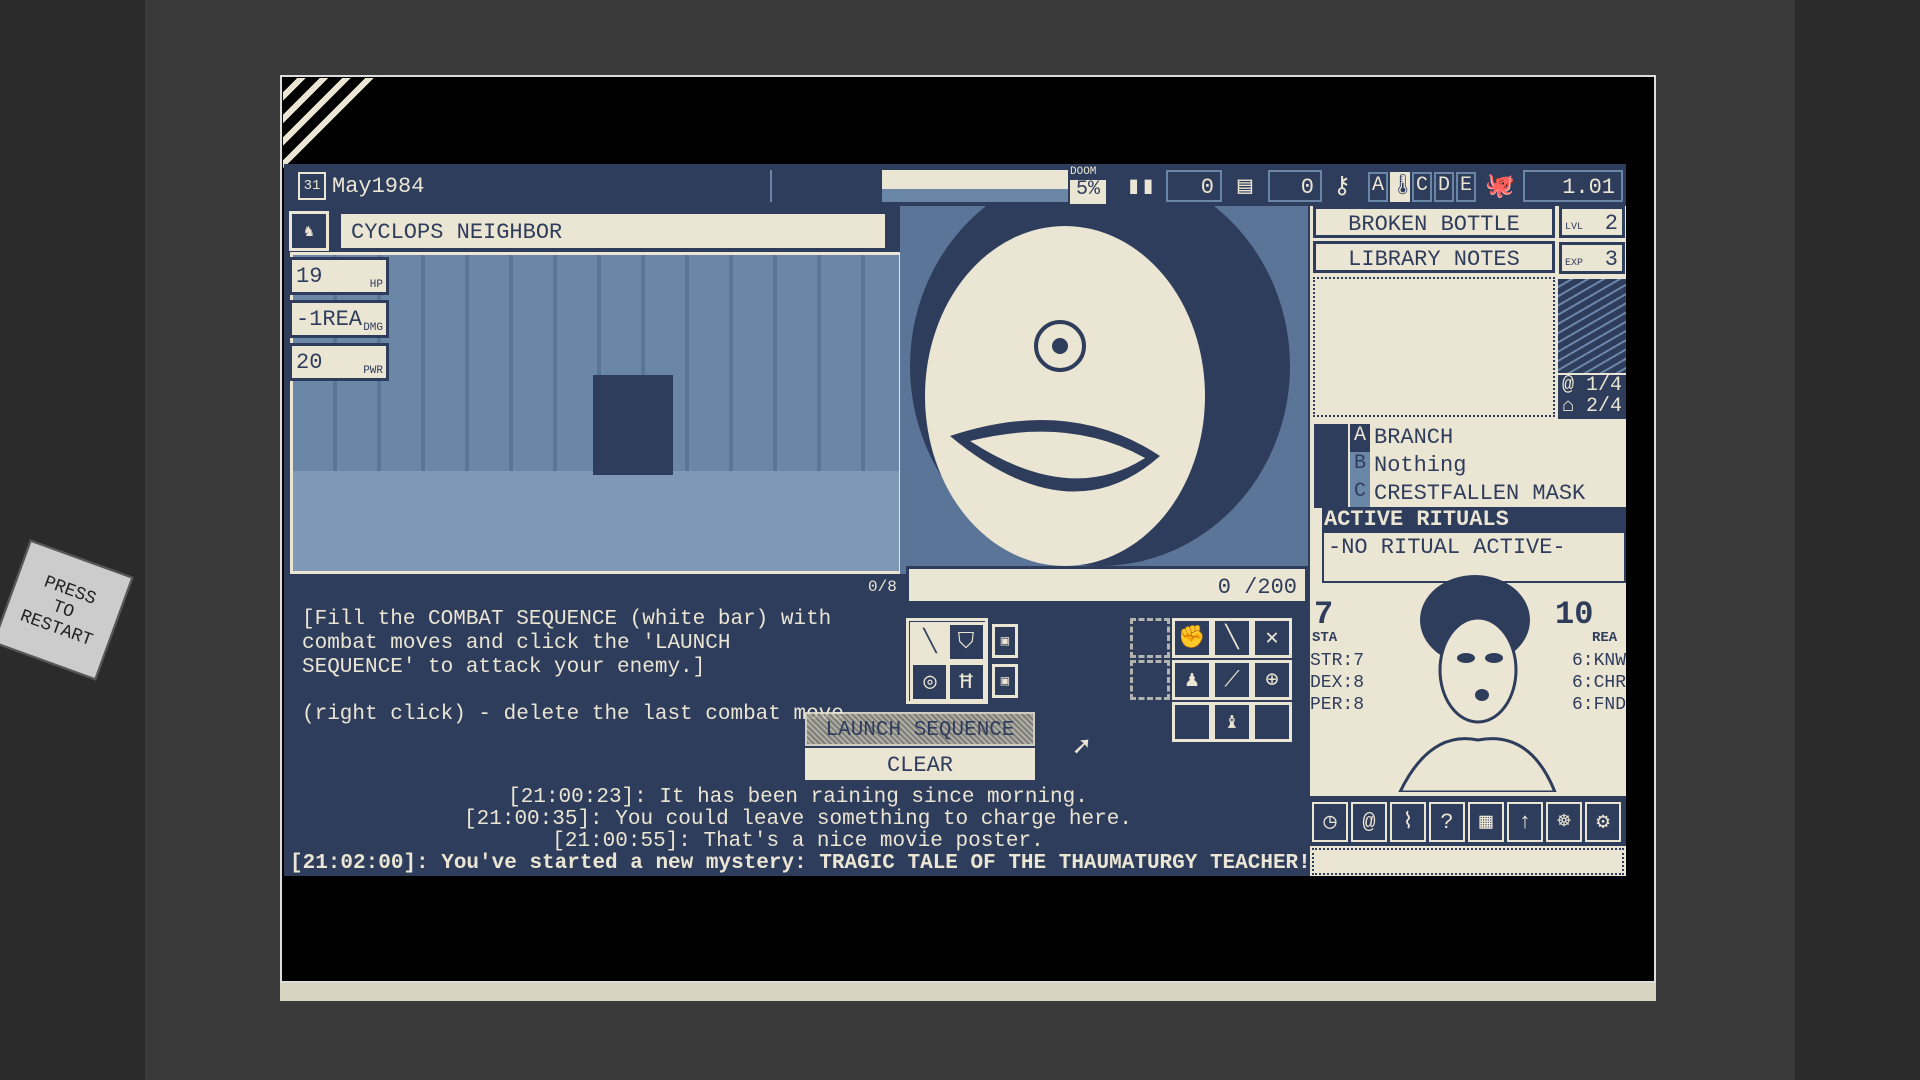  What do you see at coordinates (1592, 326) in the screenshot?
I see `location-image` at bounding box center [1592, 326].